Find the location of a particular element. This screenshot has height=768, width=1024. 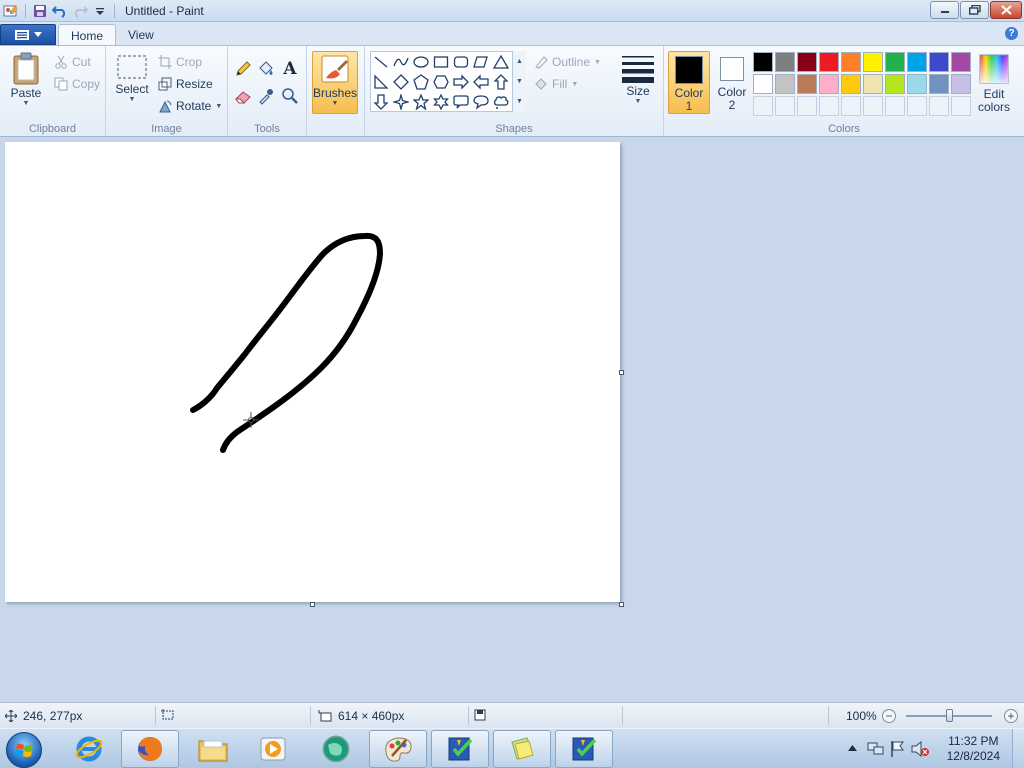

shapes-gallery-scroller: ▲ ▼ ▼ is located at coordinates (519, 81).